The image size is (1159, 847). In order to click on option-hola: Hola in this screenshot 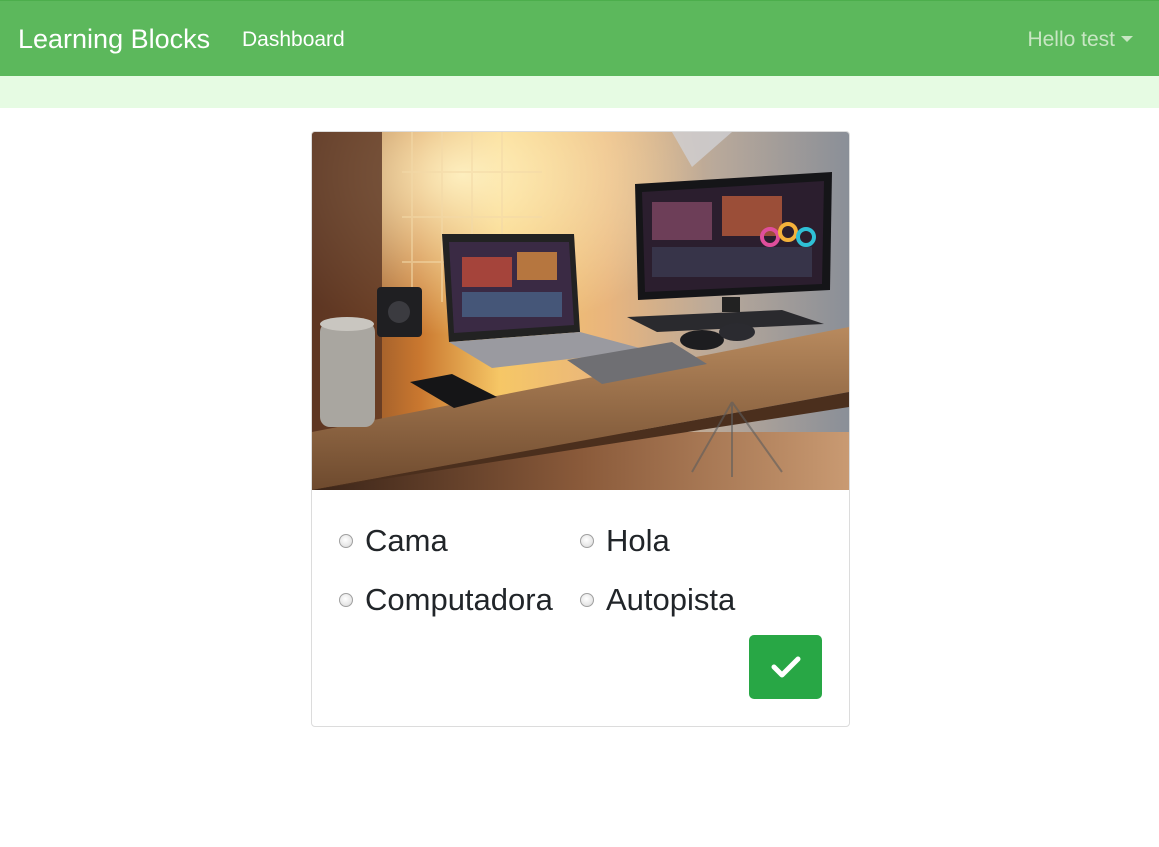, I will do `click(625, 541)`.